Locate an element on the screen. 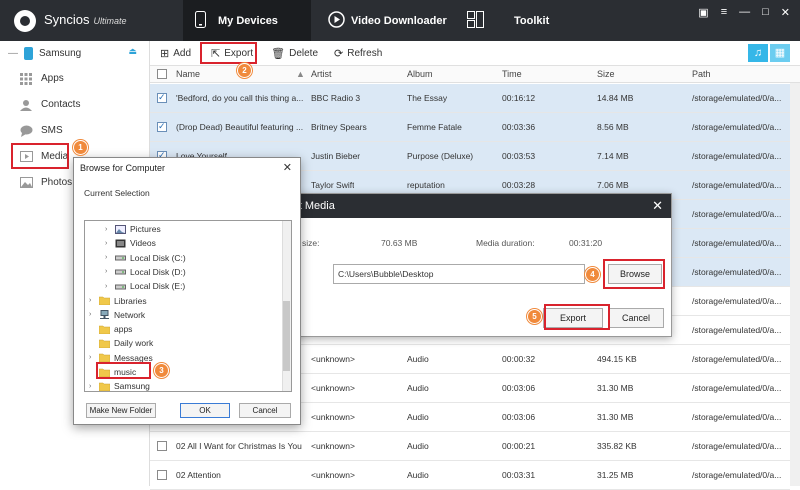 The image size is (800, 490). current-selection-label: Current Selection is located at coordinates (117, 193).